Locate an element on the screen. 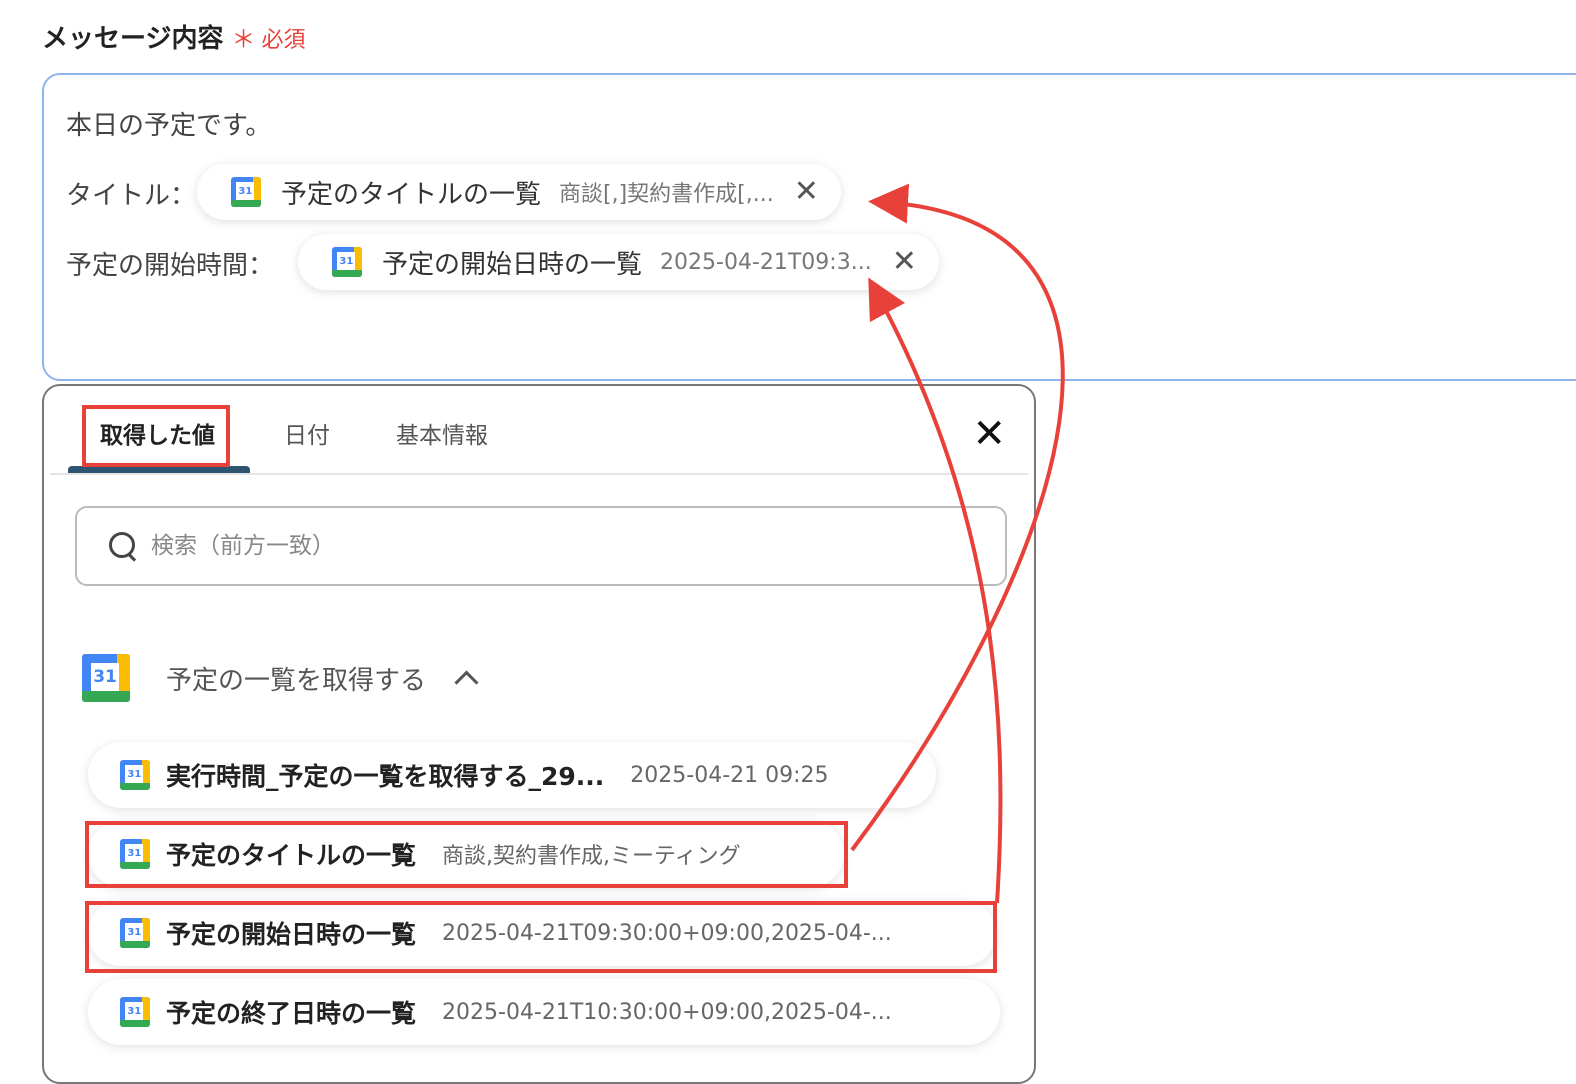 The width and height of the screenshot is (1576, 1084). variable-chip-start-time: 31 予定の開始日時の一覧 2025-04-21T09:3... ✕ is located at coordinates (618, 262).